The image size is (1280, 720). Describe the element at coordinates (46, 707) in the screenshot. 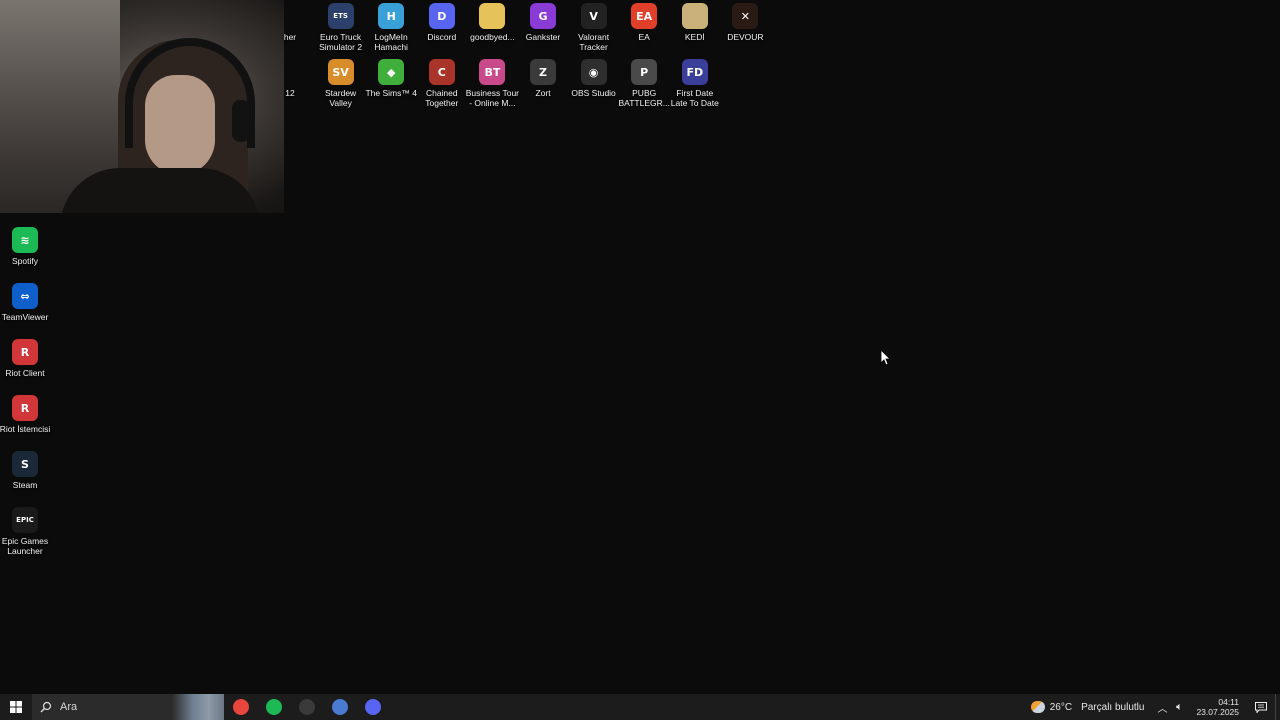

I see `search-icon` at that location.